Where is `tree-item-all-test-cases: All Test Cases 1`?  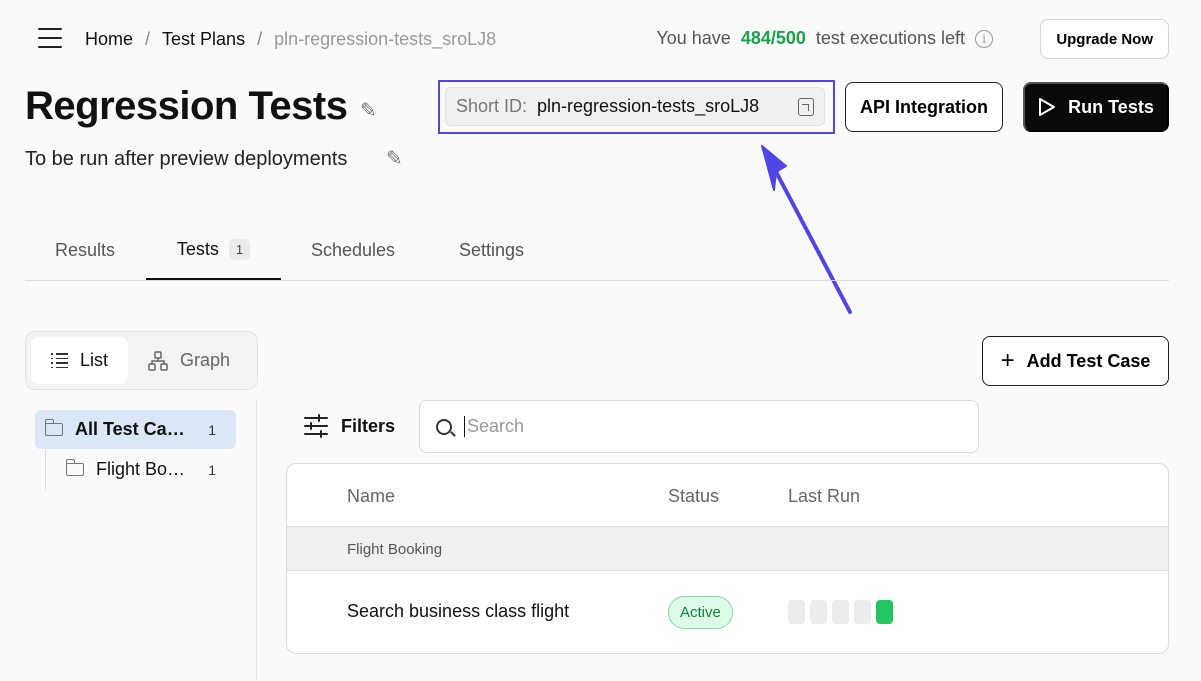 tree-item-all-test-cases: All Test Cases 1 is located at coordinates (135, 429).